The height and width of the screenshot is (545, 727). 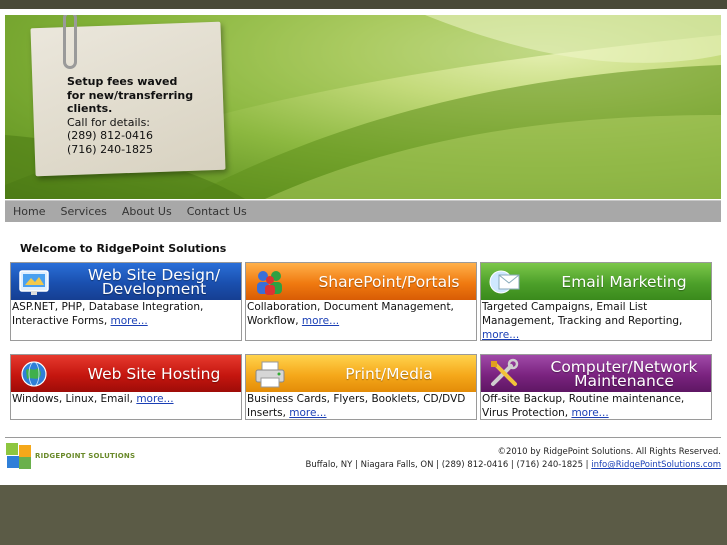 What do you see at coordinates (505, 372) in the screenshot?
I see `tools-icon` at bounding box center [505, 372].